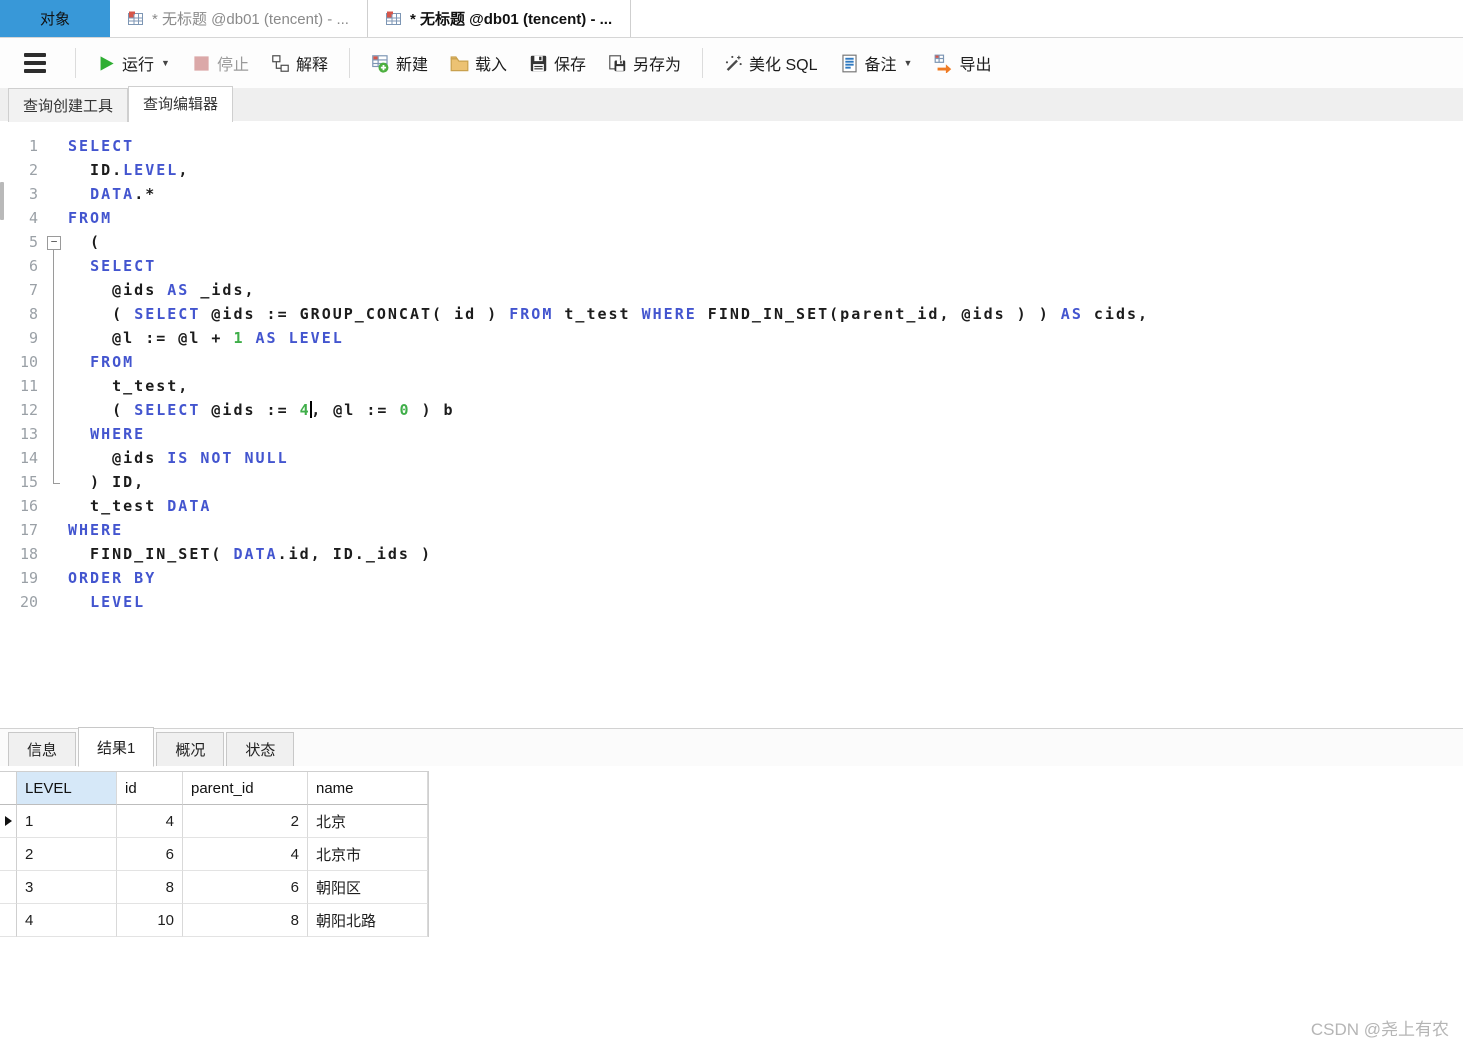  Describe the element at coordinates (731, 338) in the screenshot. I see `code-line: 9 @l := @l + 1 AS LEVEL` at that location.